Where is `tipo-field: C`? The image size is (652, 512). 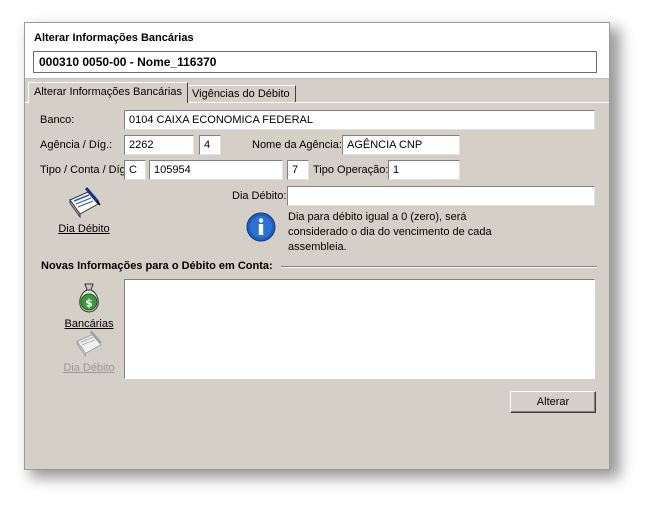 tipo-field: C is located at coordinates (135, 170).